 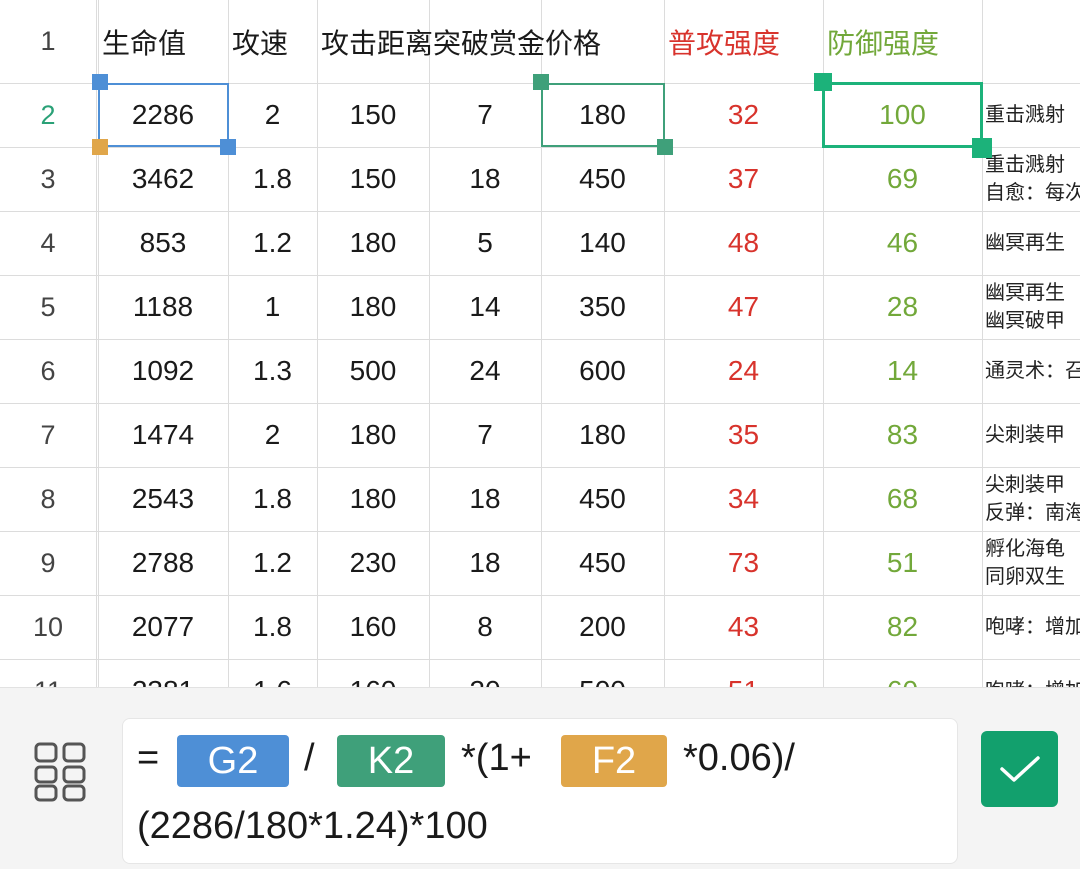 I want to click on cell-price: 140, so click(x=602, y=243).